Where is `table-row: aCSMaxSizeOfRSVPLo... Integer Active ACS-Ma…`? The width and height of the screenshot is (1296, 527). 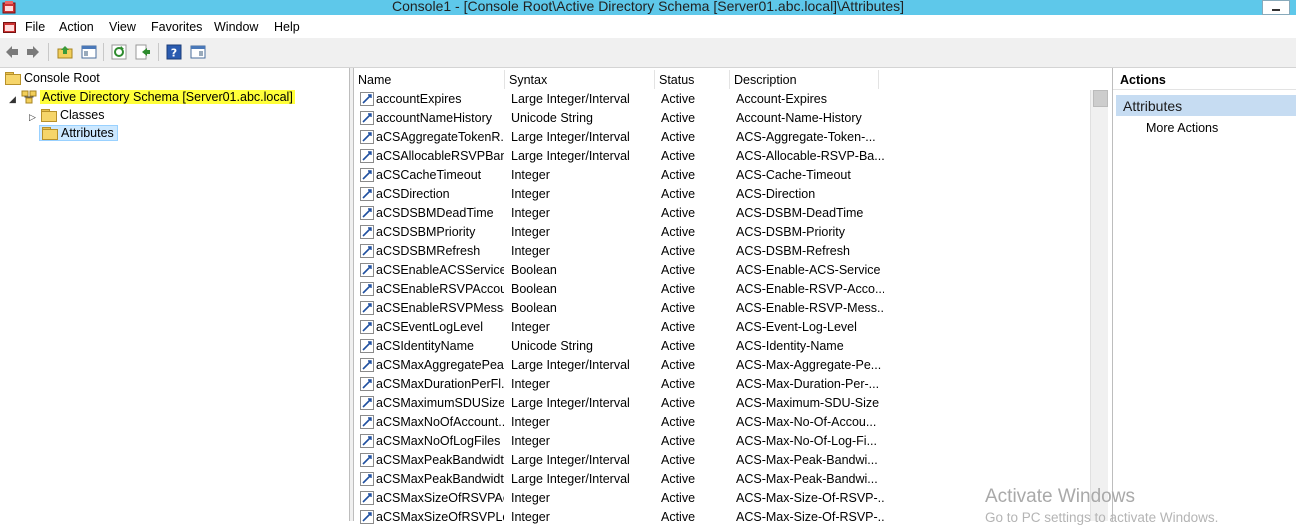 table-row: aCSMaxSizeOfRSVPLo... Integer Active ACS-Ma… is located at coordinates (724, 517).